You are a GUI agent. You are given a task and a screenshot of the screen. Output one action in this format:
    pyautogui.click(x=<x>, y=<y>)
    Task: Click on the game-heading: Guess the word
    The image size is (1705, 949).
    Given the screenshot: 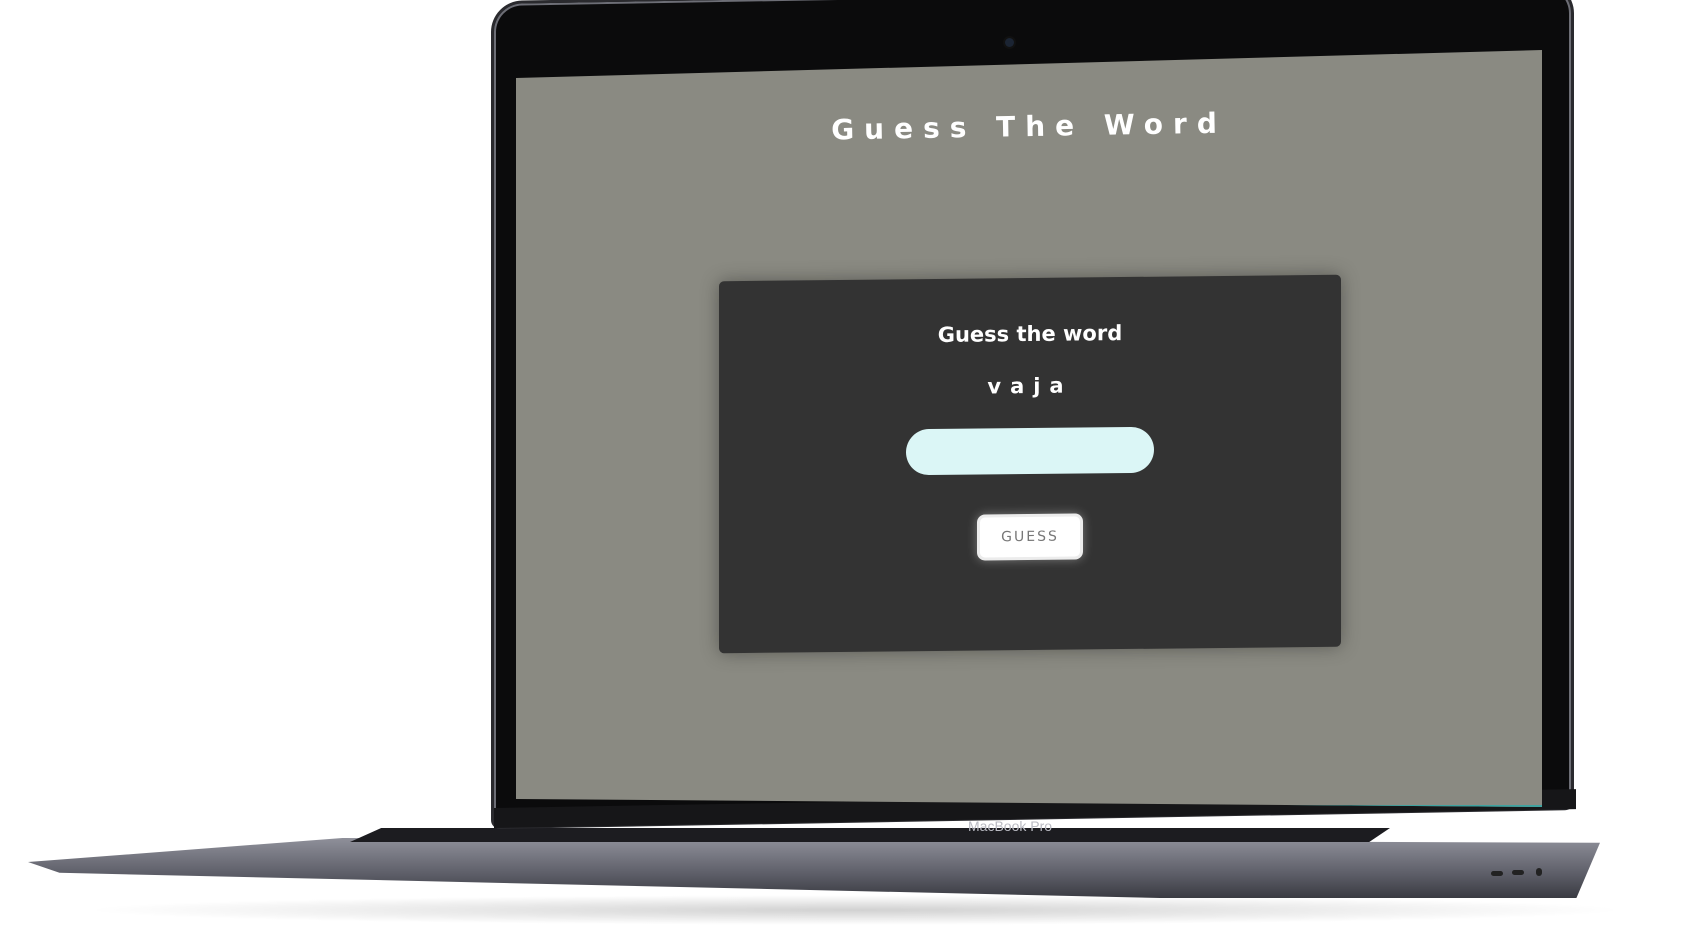 What is the action you would take?
    pyautogui.click(x=1030, y=334)
    